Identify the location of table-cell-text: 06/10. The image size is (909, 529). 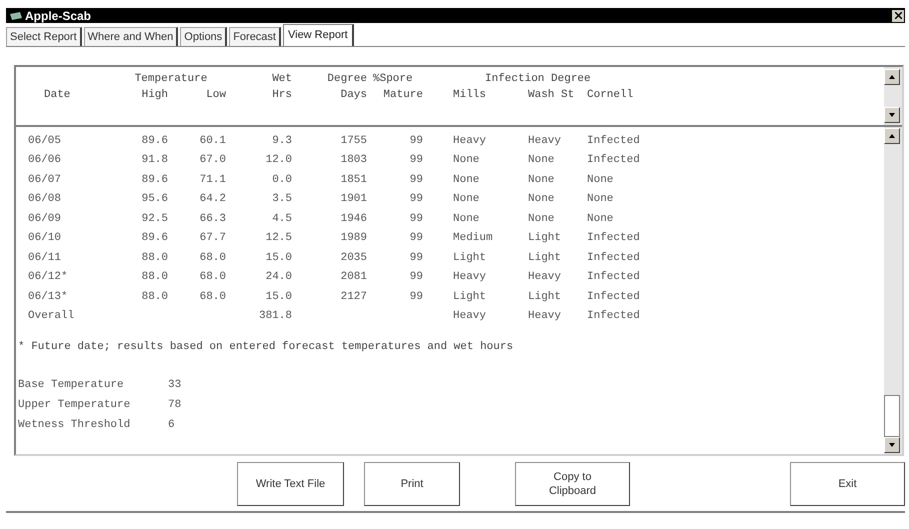
(45, 238).